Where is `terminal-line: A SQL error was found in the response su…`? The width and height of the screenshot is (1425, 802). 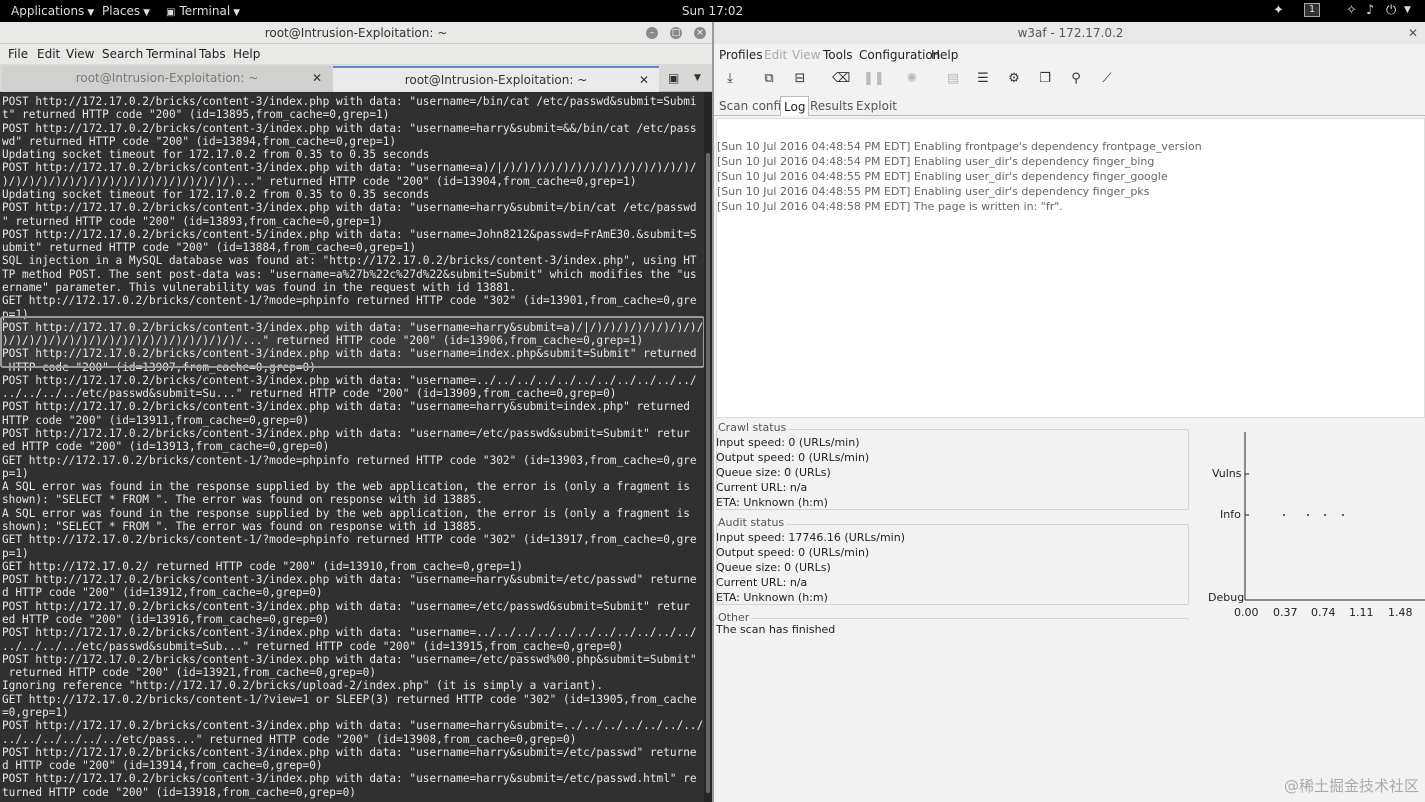 terminal-line: A SQL error was found in the response su… is located at coordinates (346, 487).